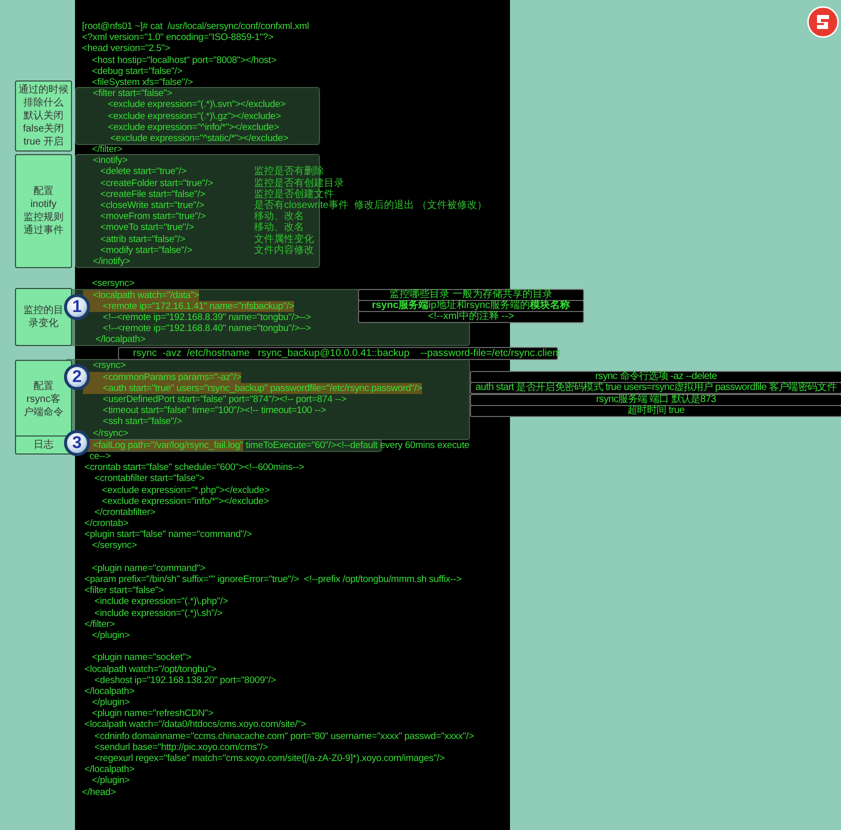 Image resolution: width=841 pixels, height=830 pixels. What do you see at coordinates (655, 410) in the screenshot?
I see `callout-note: 超时时间 true` at bounding box center [655, 410].